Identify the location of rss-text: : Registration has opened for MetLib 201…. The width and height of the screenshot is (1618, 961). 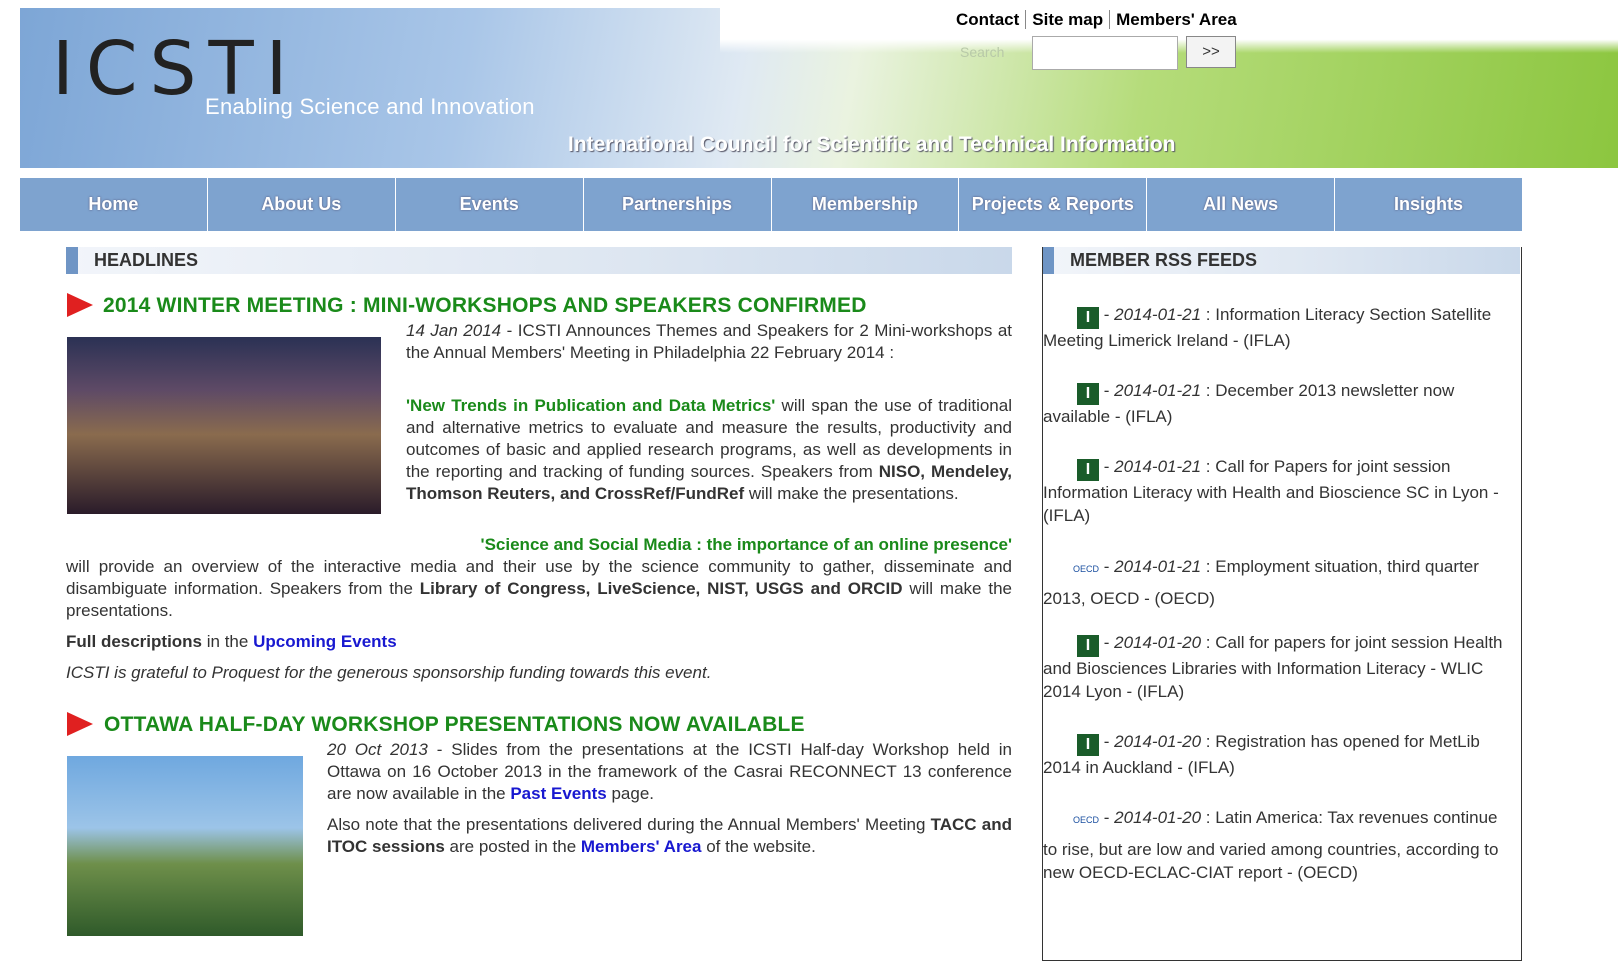
(1261, 754).